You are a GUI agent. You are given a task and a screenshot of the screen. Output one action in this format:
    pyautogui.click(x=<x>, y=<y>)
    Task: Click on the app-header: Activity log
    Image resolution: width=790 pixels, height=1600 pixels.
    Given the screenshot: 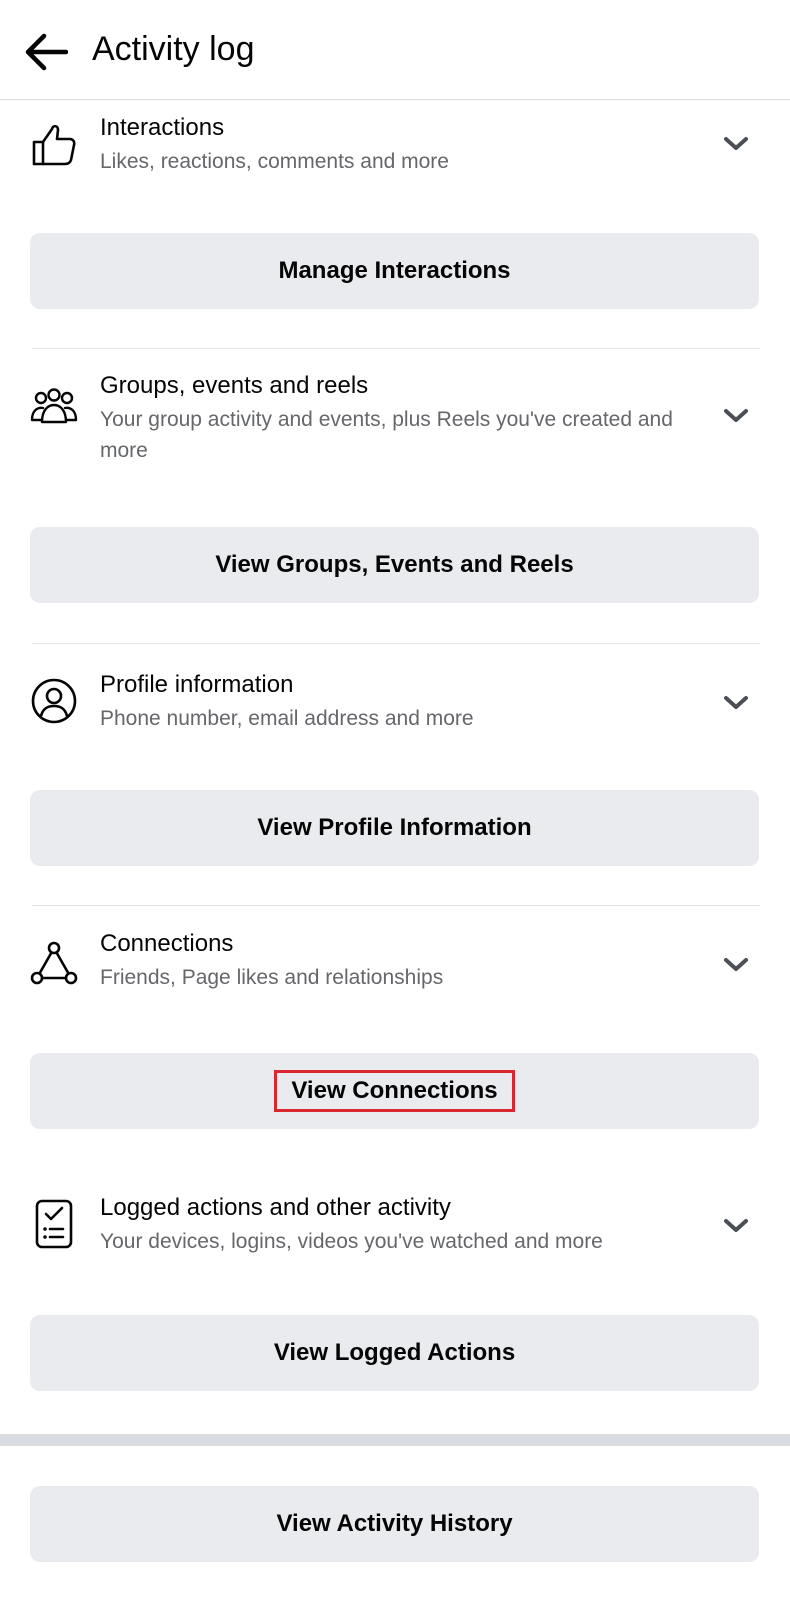 What is the action you would take?
    pyautogui.click(x=395, y=50)
    